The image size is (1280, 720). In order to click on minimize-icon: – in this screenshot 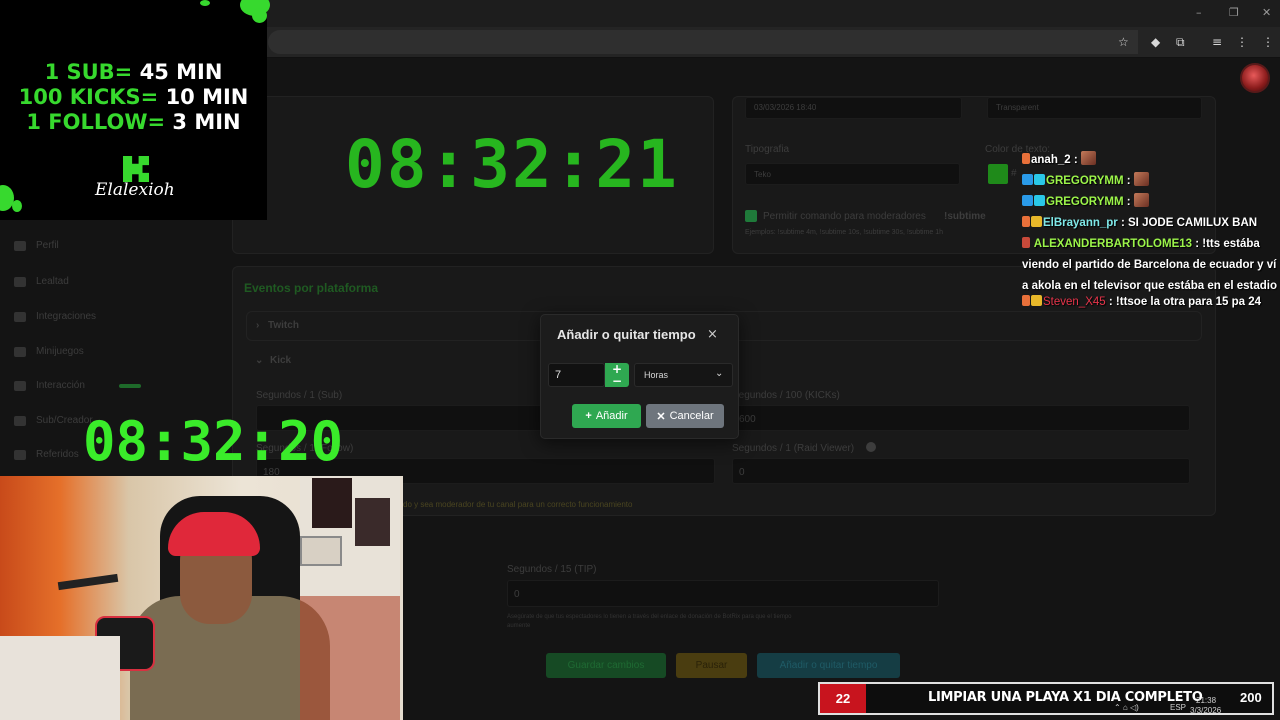, I will do `click(1199, 12)`.